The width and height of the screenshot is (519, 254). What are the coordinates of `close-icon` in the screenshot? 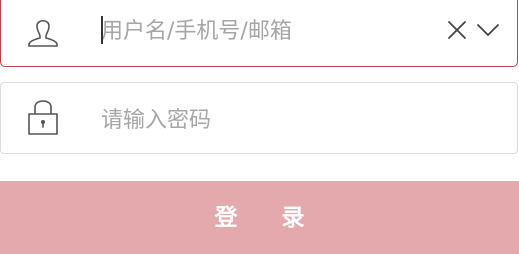 It's located at (457, 30).